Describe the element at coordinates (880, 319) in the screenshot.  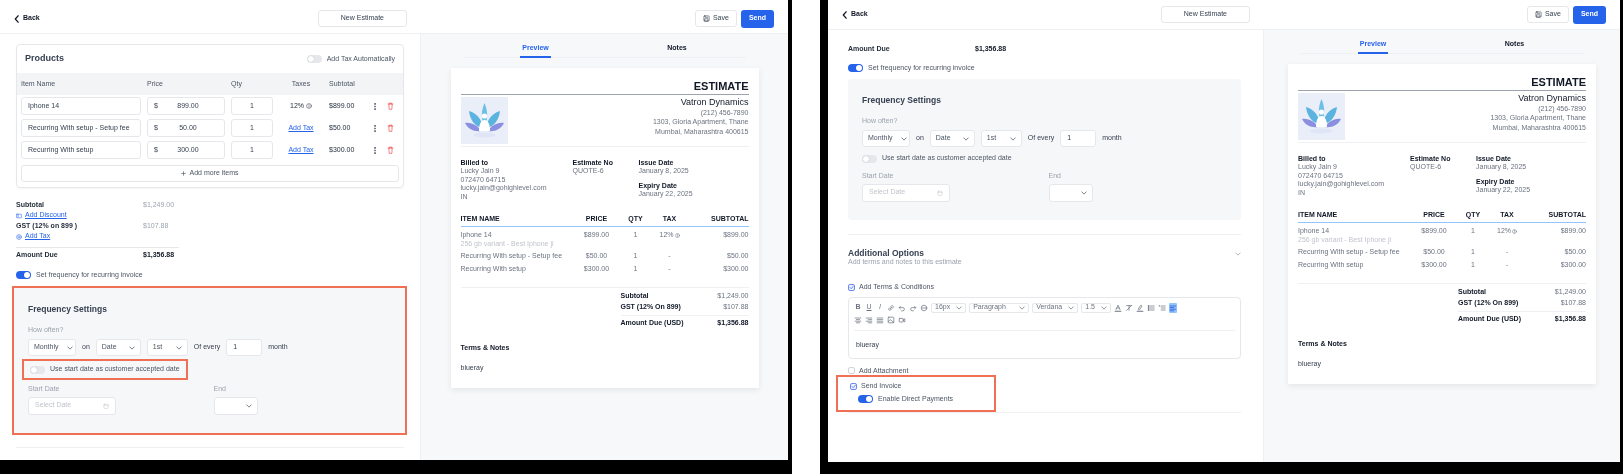
I see `align-justify-icon` at that location.